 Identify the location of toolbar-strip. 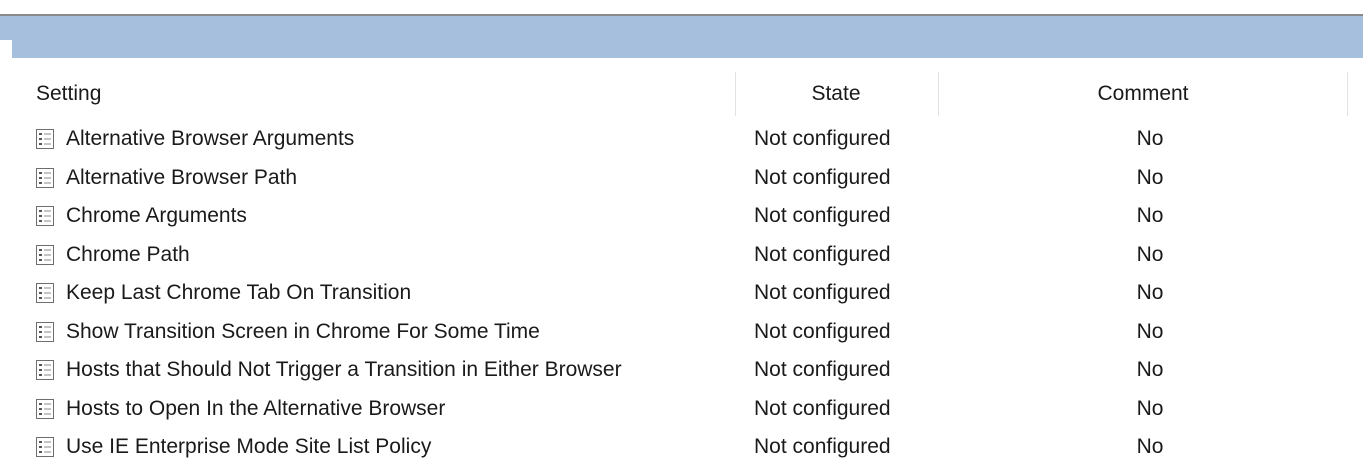
(681, 8).